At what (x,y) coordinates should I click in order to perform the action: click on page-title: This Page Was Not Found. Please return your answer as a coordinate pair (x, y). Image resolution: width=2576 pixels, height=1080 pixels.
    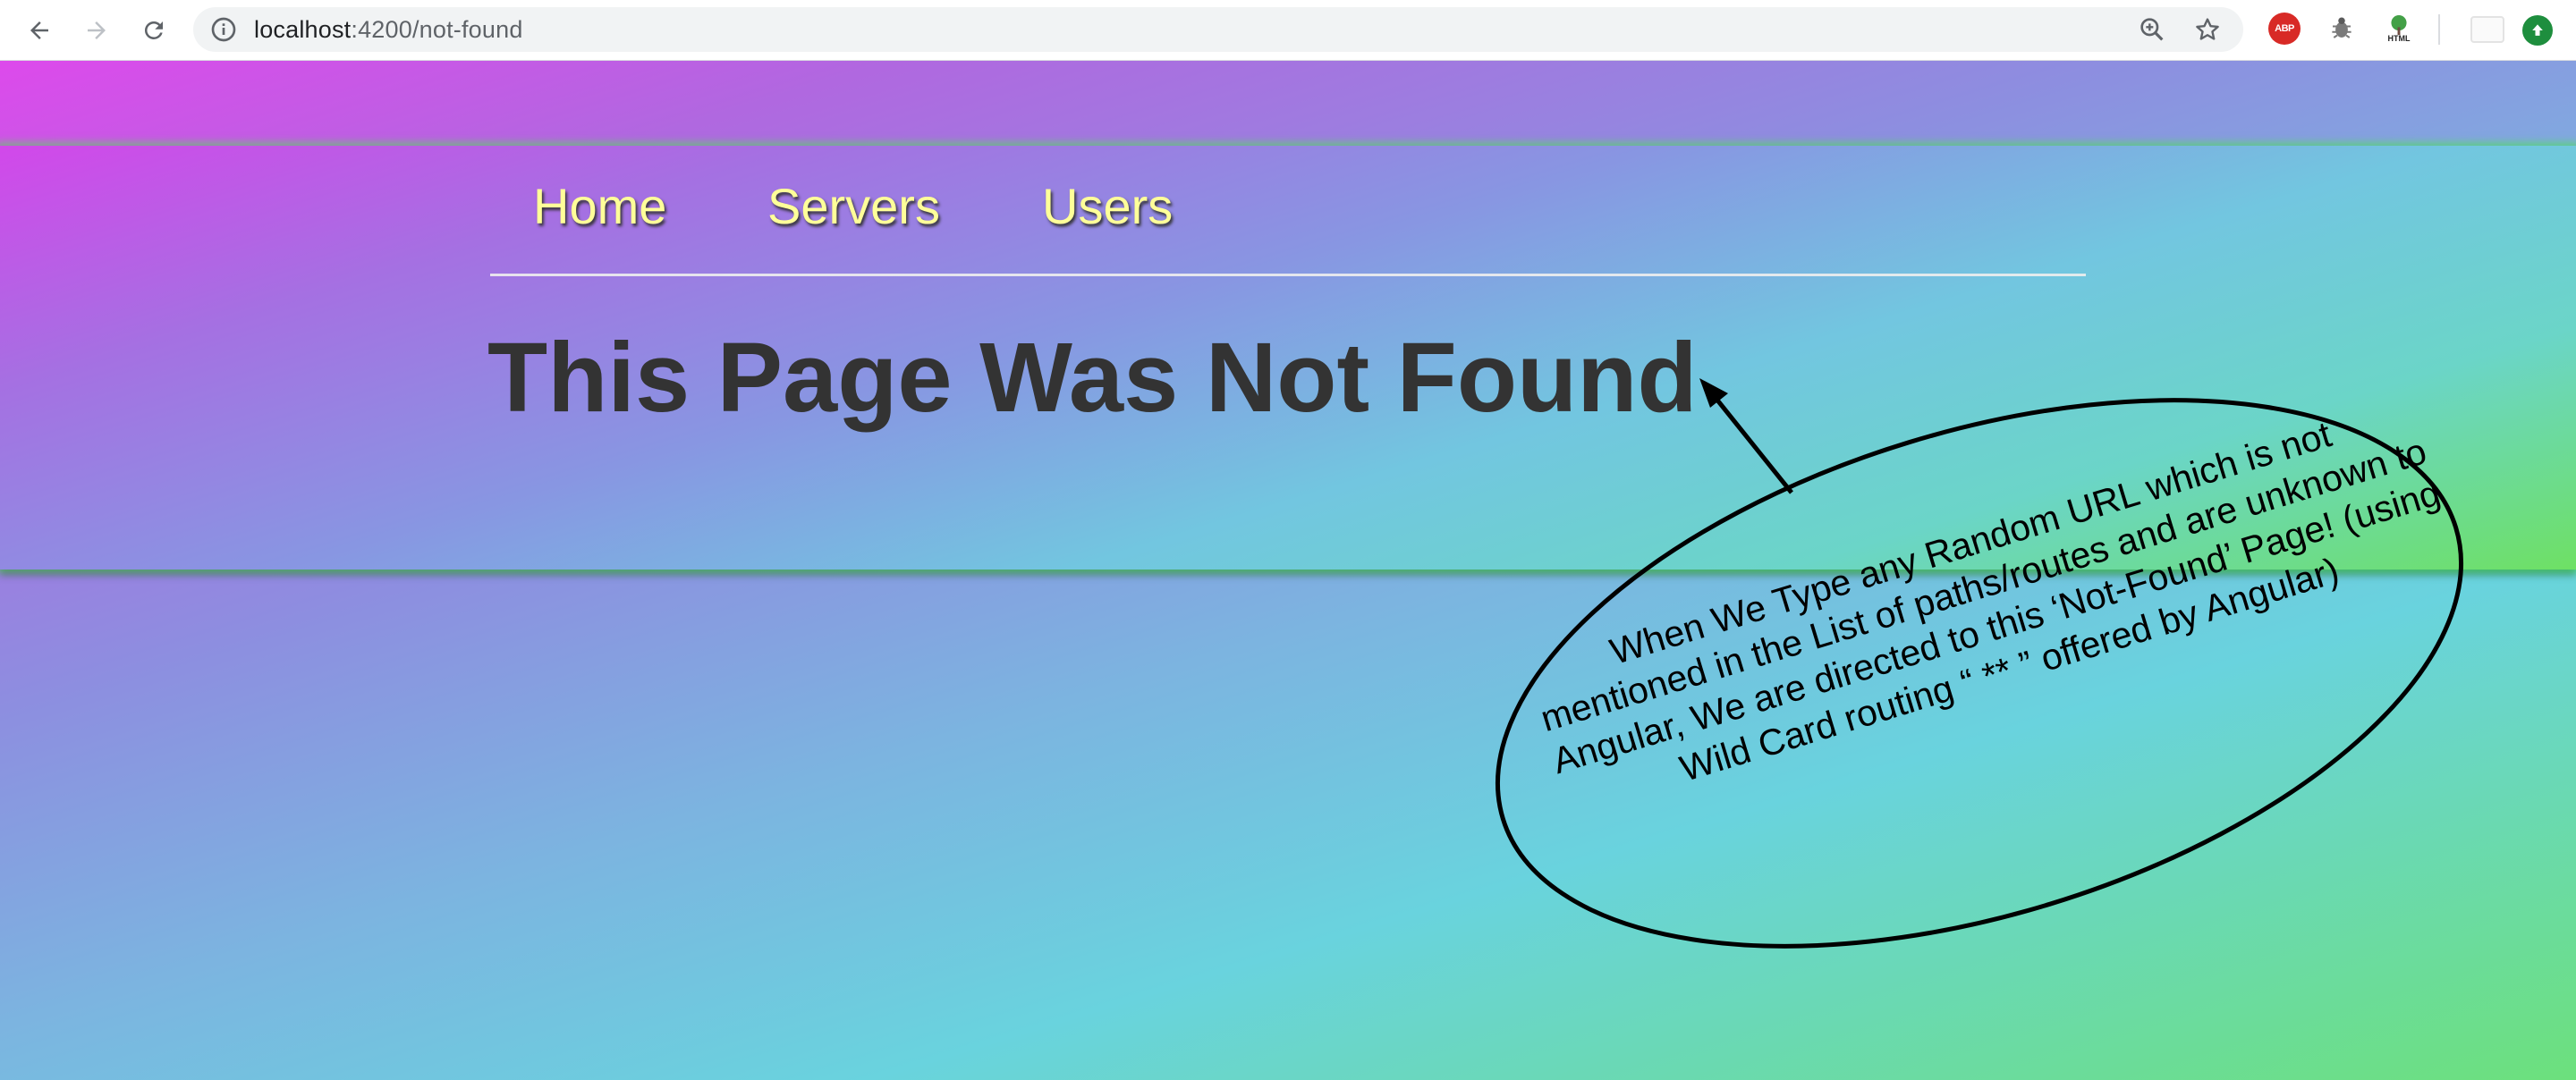
    Looking at the image, I should click on (1092, 378).